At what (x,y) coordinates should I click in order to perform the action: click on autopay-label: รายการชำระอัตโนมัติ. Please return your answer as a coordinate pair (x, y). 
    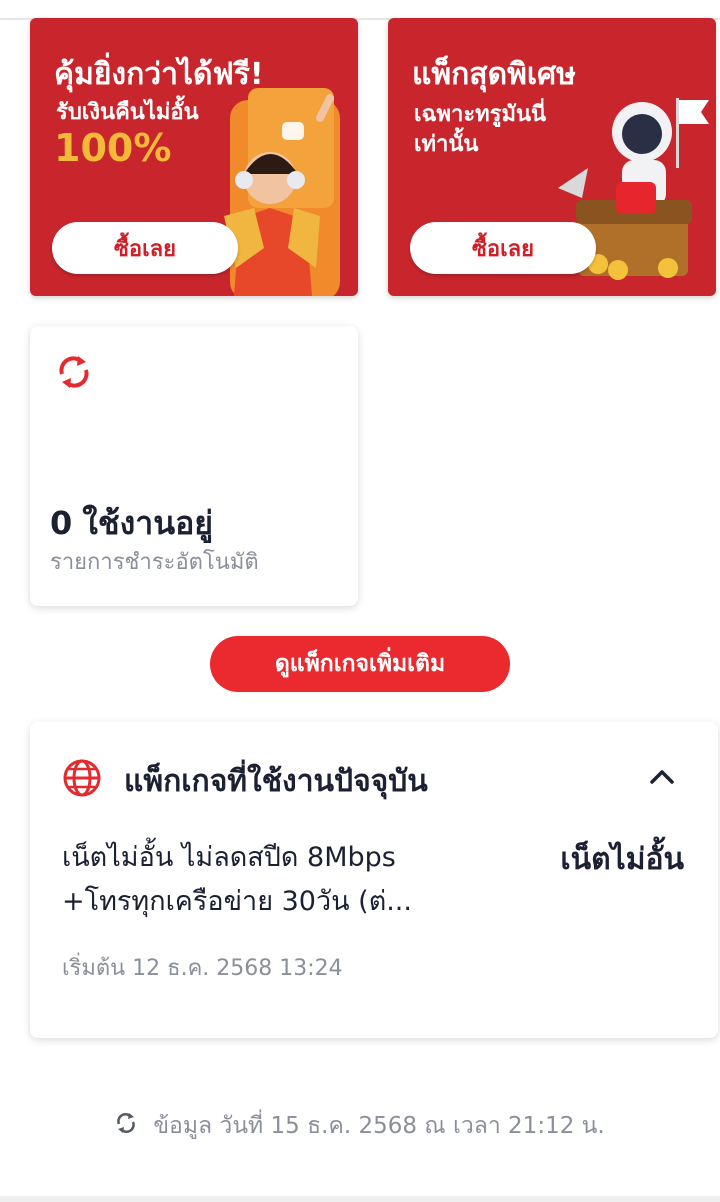
    Looking at the image, I should click on (154, 562).